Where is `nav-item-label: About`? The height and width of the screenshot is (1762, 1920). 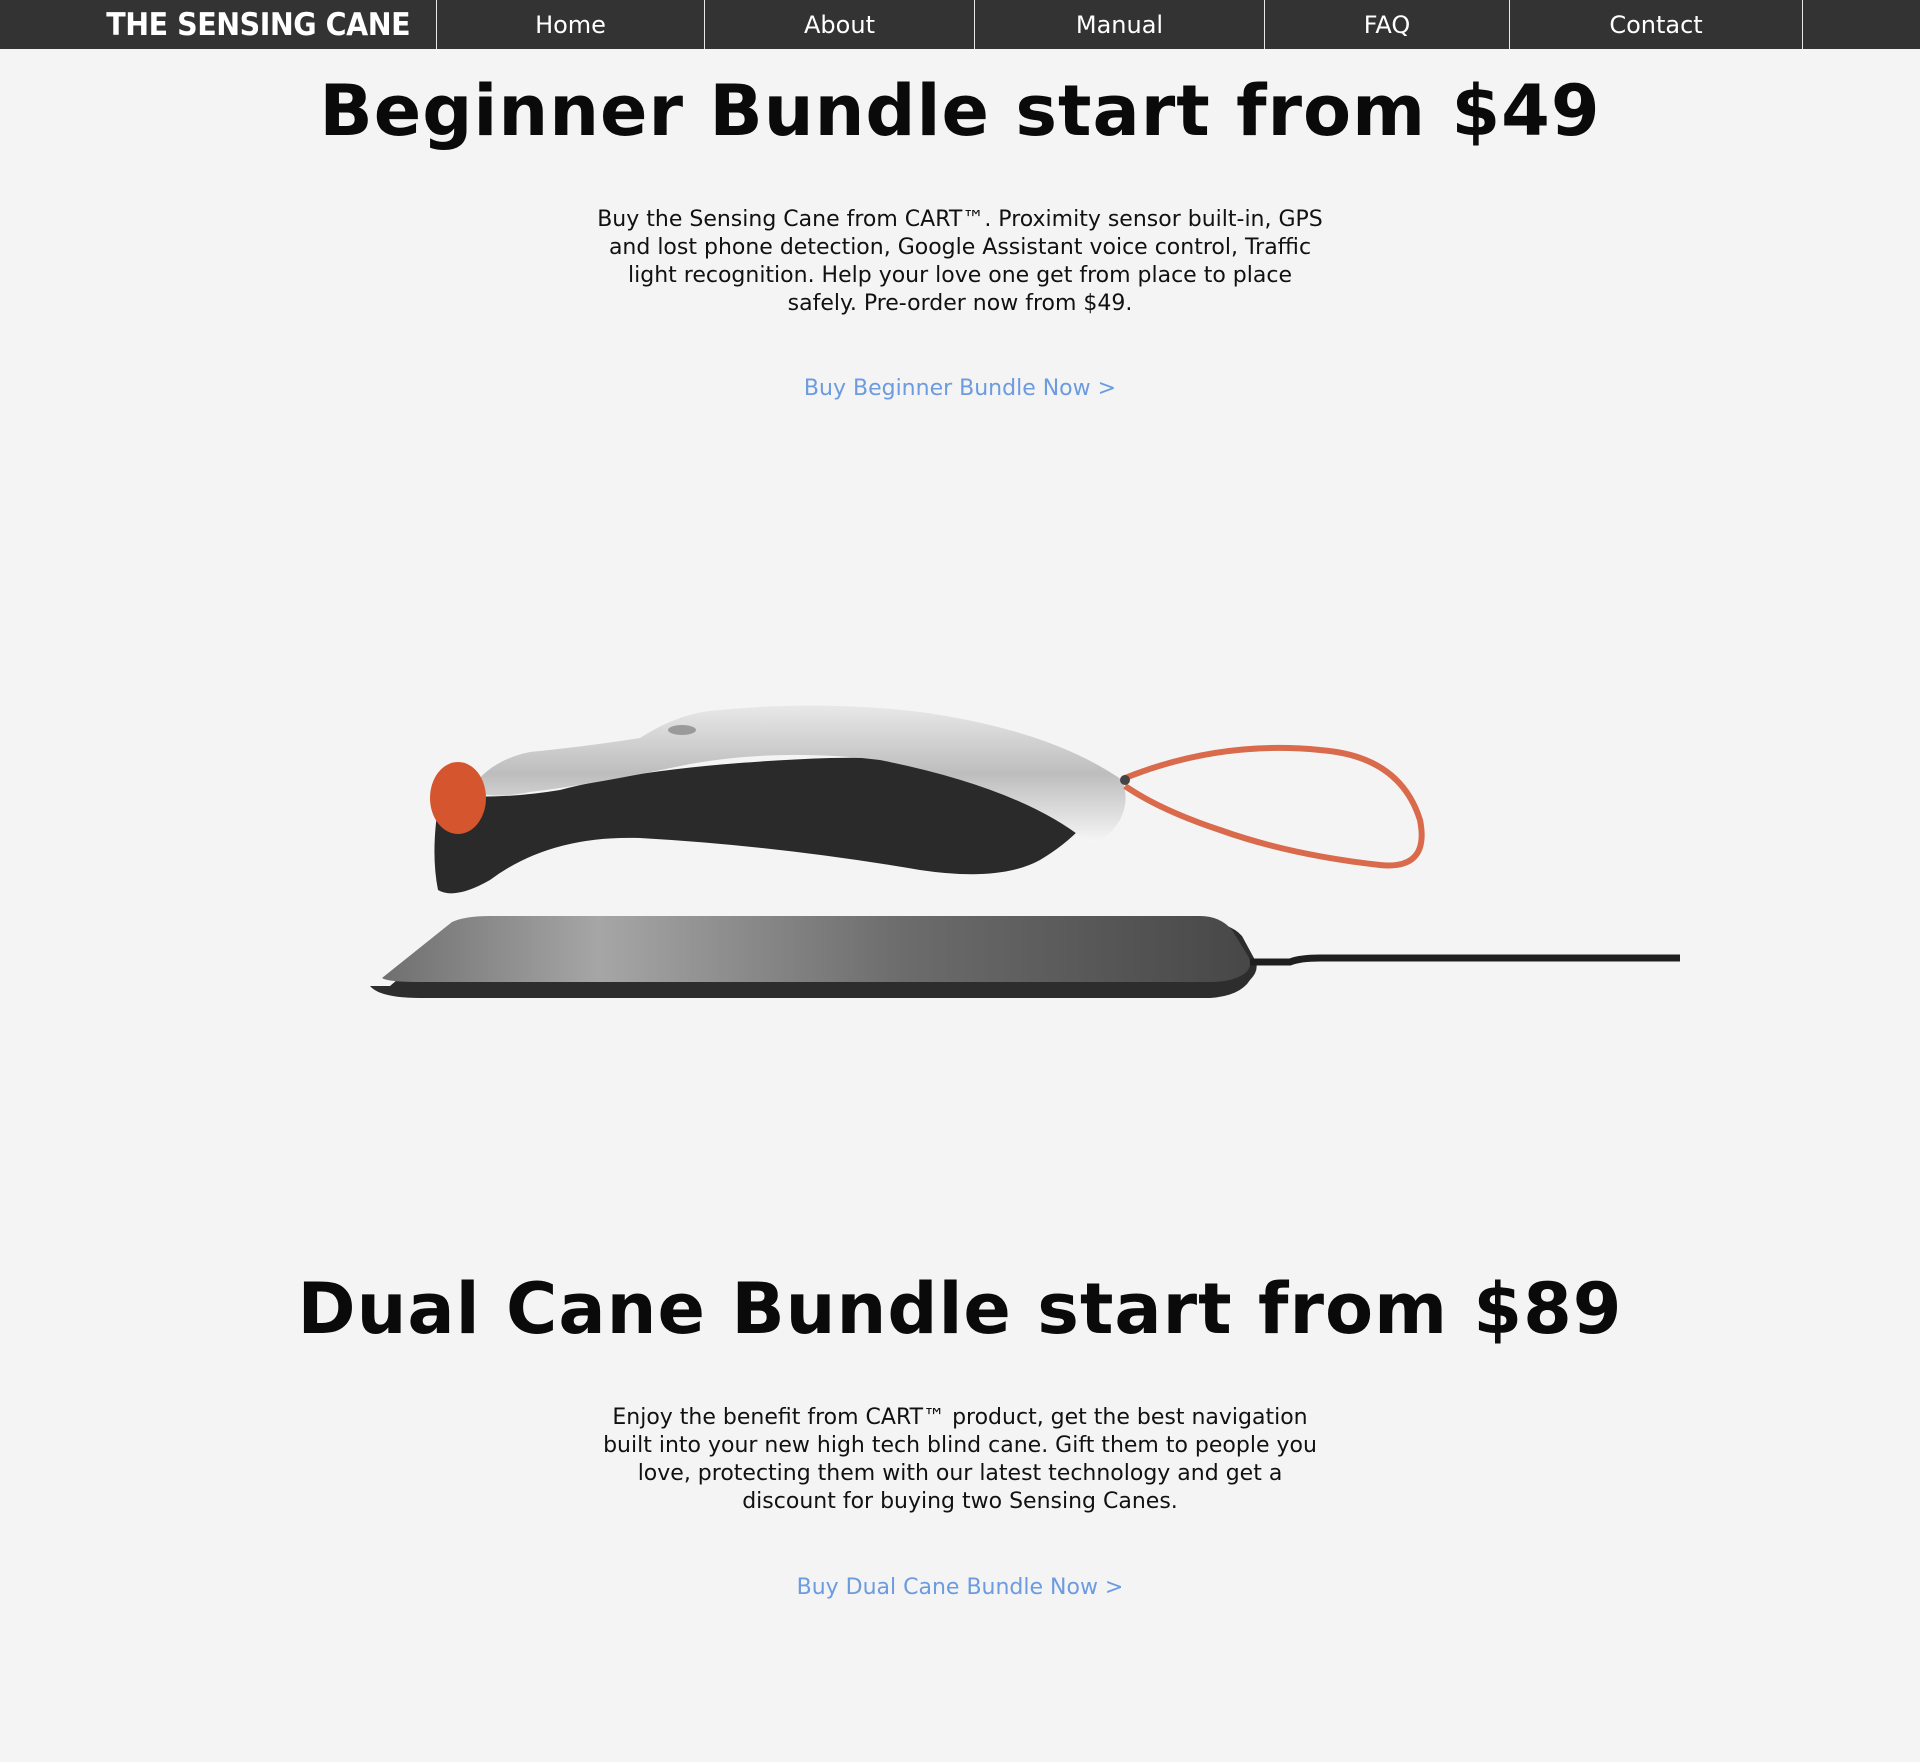
nav-item-label: About is located at coordinates (839, 24).